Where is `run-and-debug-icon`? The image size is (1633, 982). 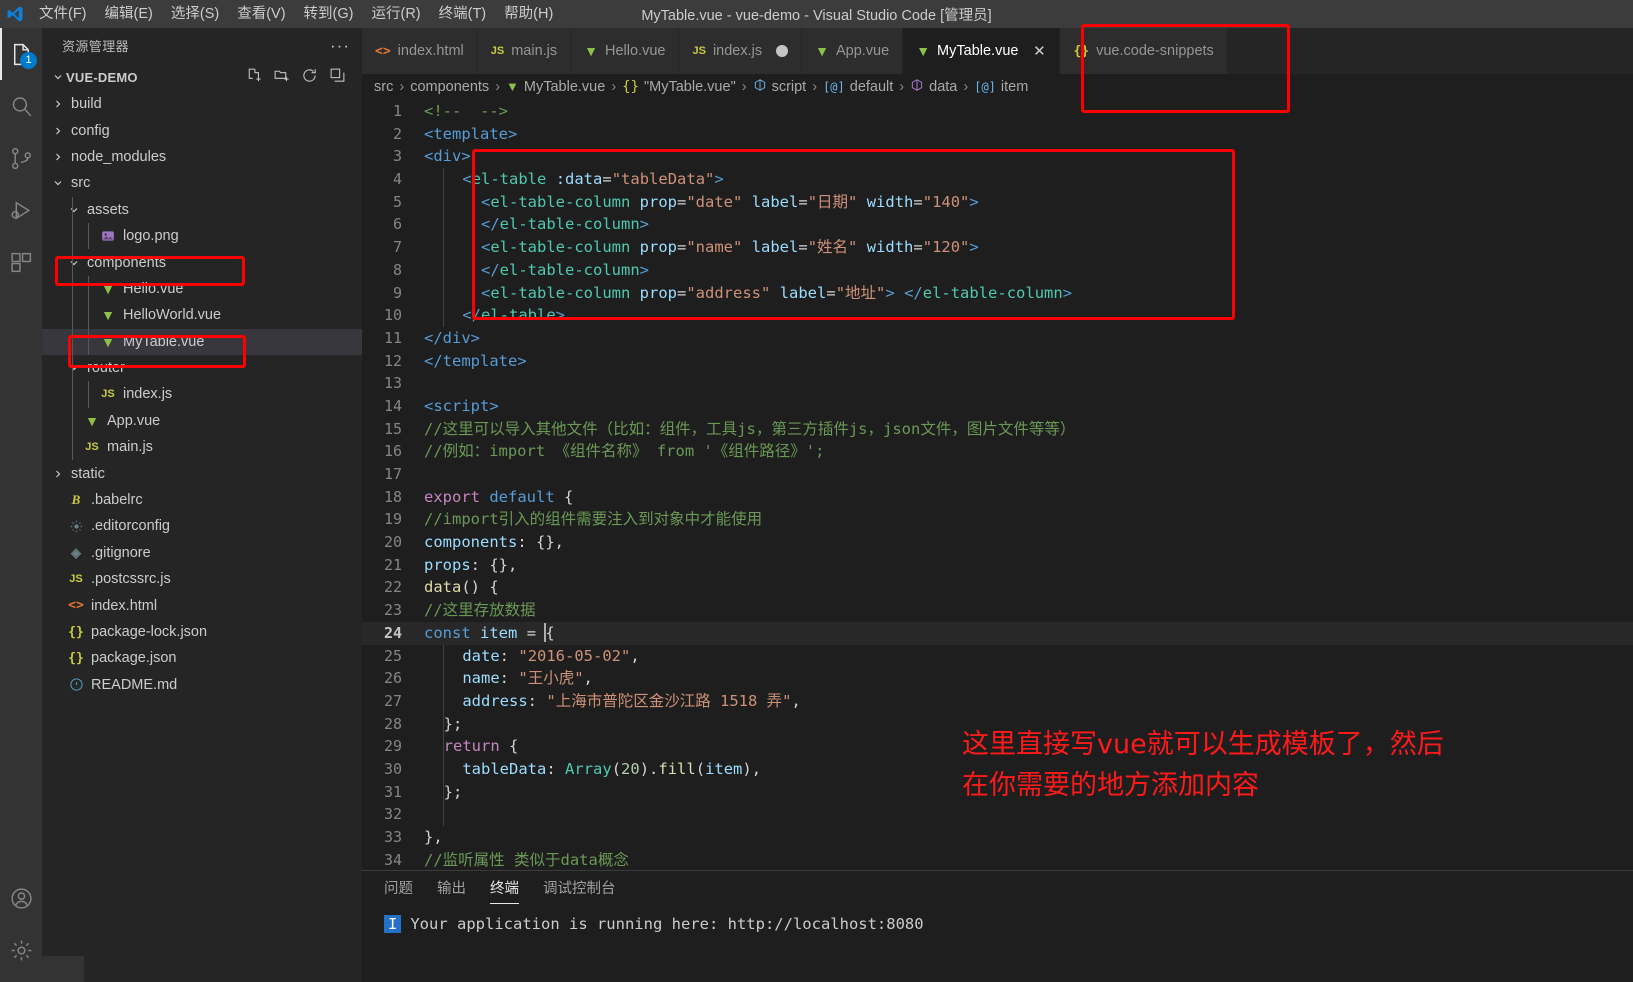
run-and-debug-icon is located at coordinates (21, 210).